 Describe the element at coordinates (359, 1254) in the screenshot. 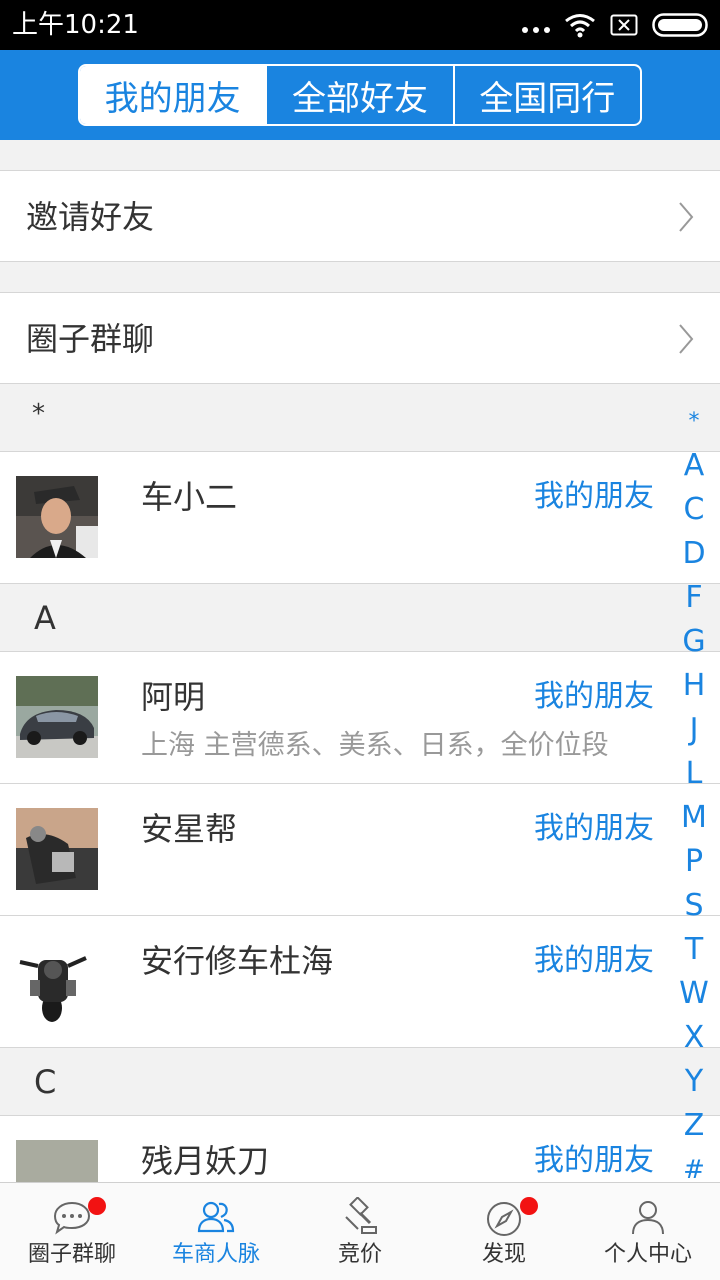

I see `nav-label: 竞价` at that location.